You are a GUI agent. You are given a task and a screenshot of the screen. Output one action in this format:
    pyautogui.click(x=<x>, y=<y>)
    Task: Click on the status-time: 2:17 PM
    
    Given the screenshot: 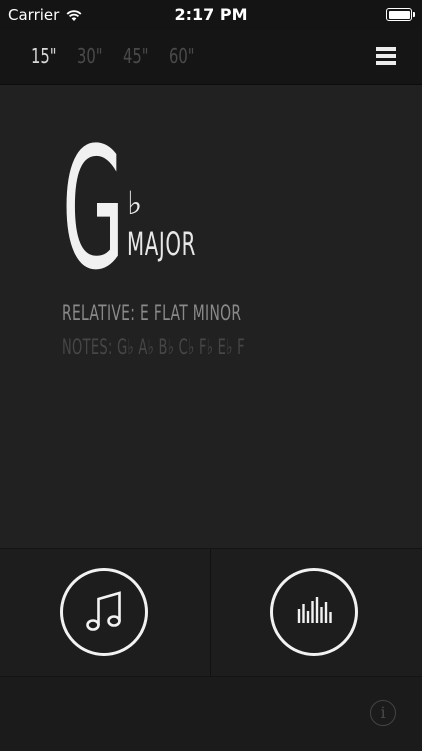 What is the action you would take?
    pyautogui.click(x=211, y=14)
    